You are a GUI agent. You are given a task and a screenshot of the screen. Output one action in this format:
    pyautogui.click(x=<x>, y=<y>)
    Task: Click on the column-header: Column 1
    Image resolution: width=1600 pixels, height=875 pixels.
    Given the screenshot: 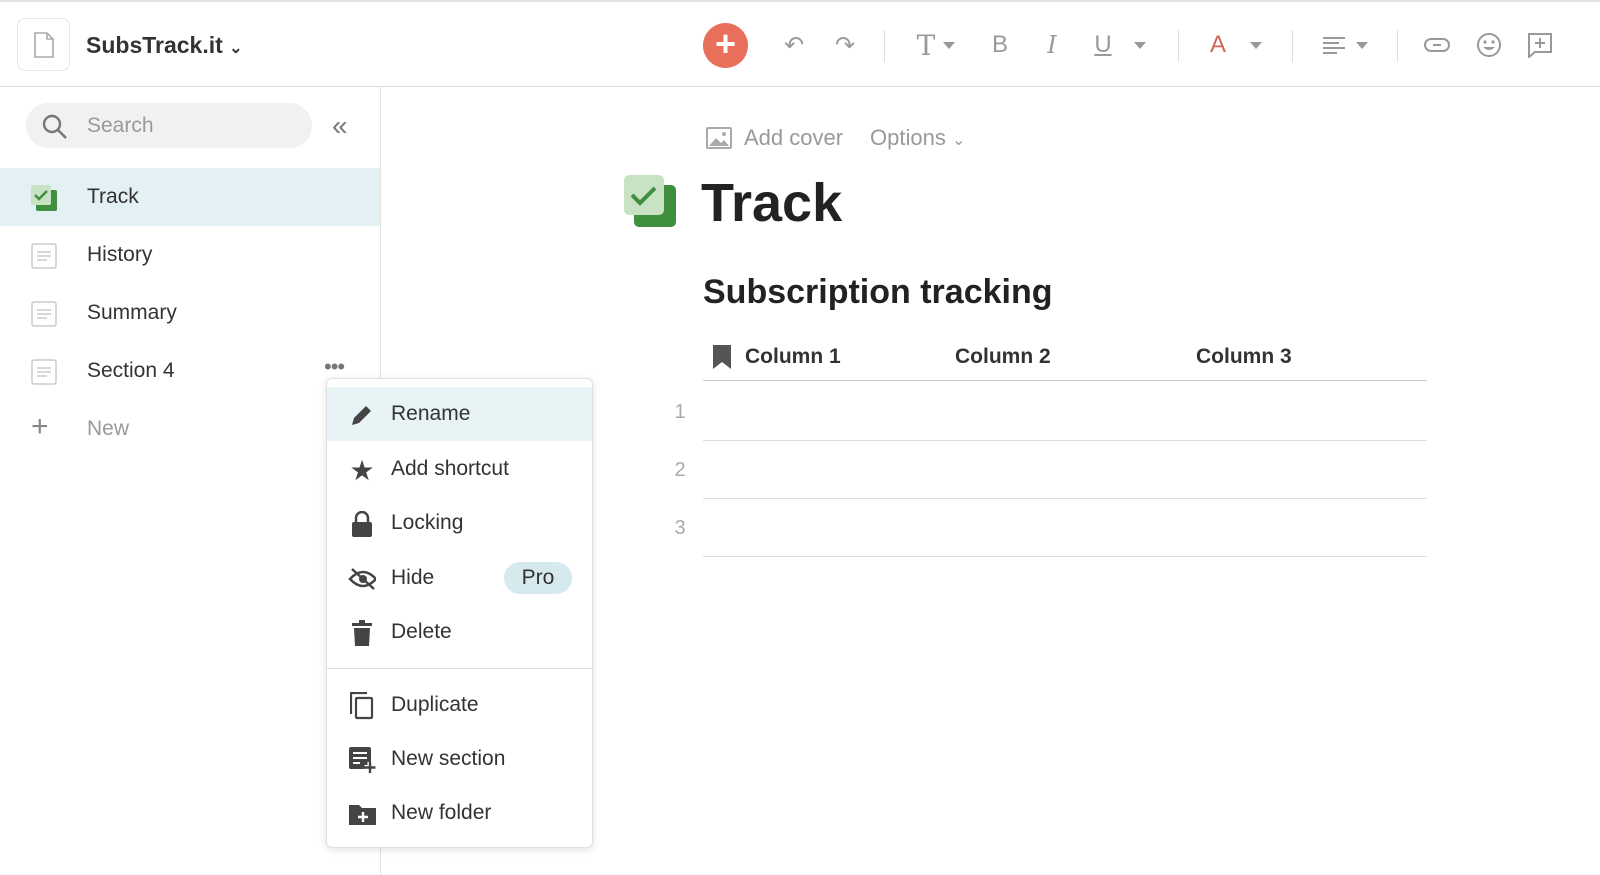 What is the action you would take?
    pyautogui.click(x=793, y=357)
    